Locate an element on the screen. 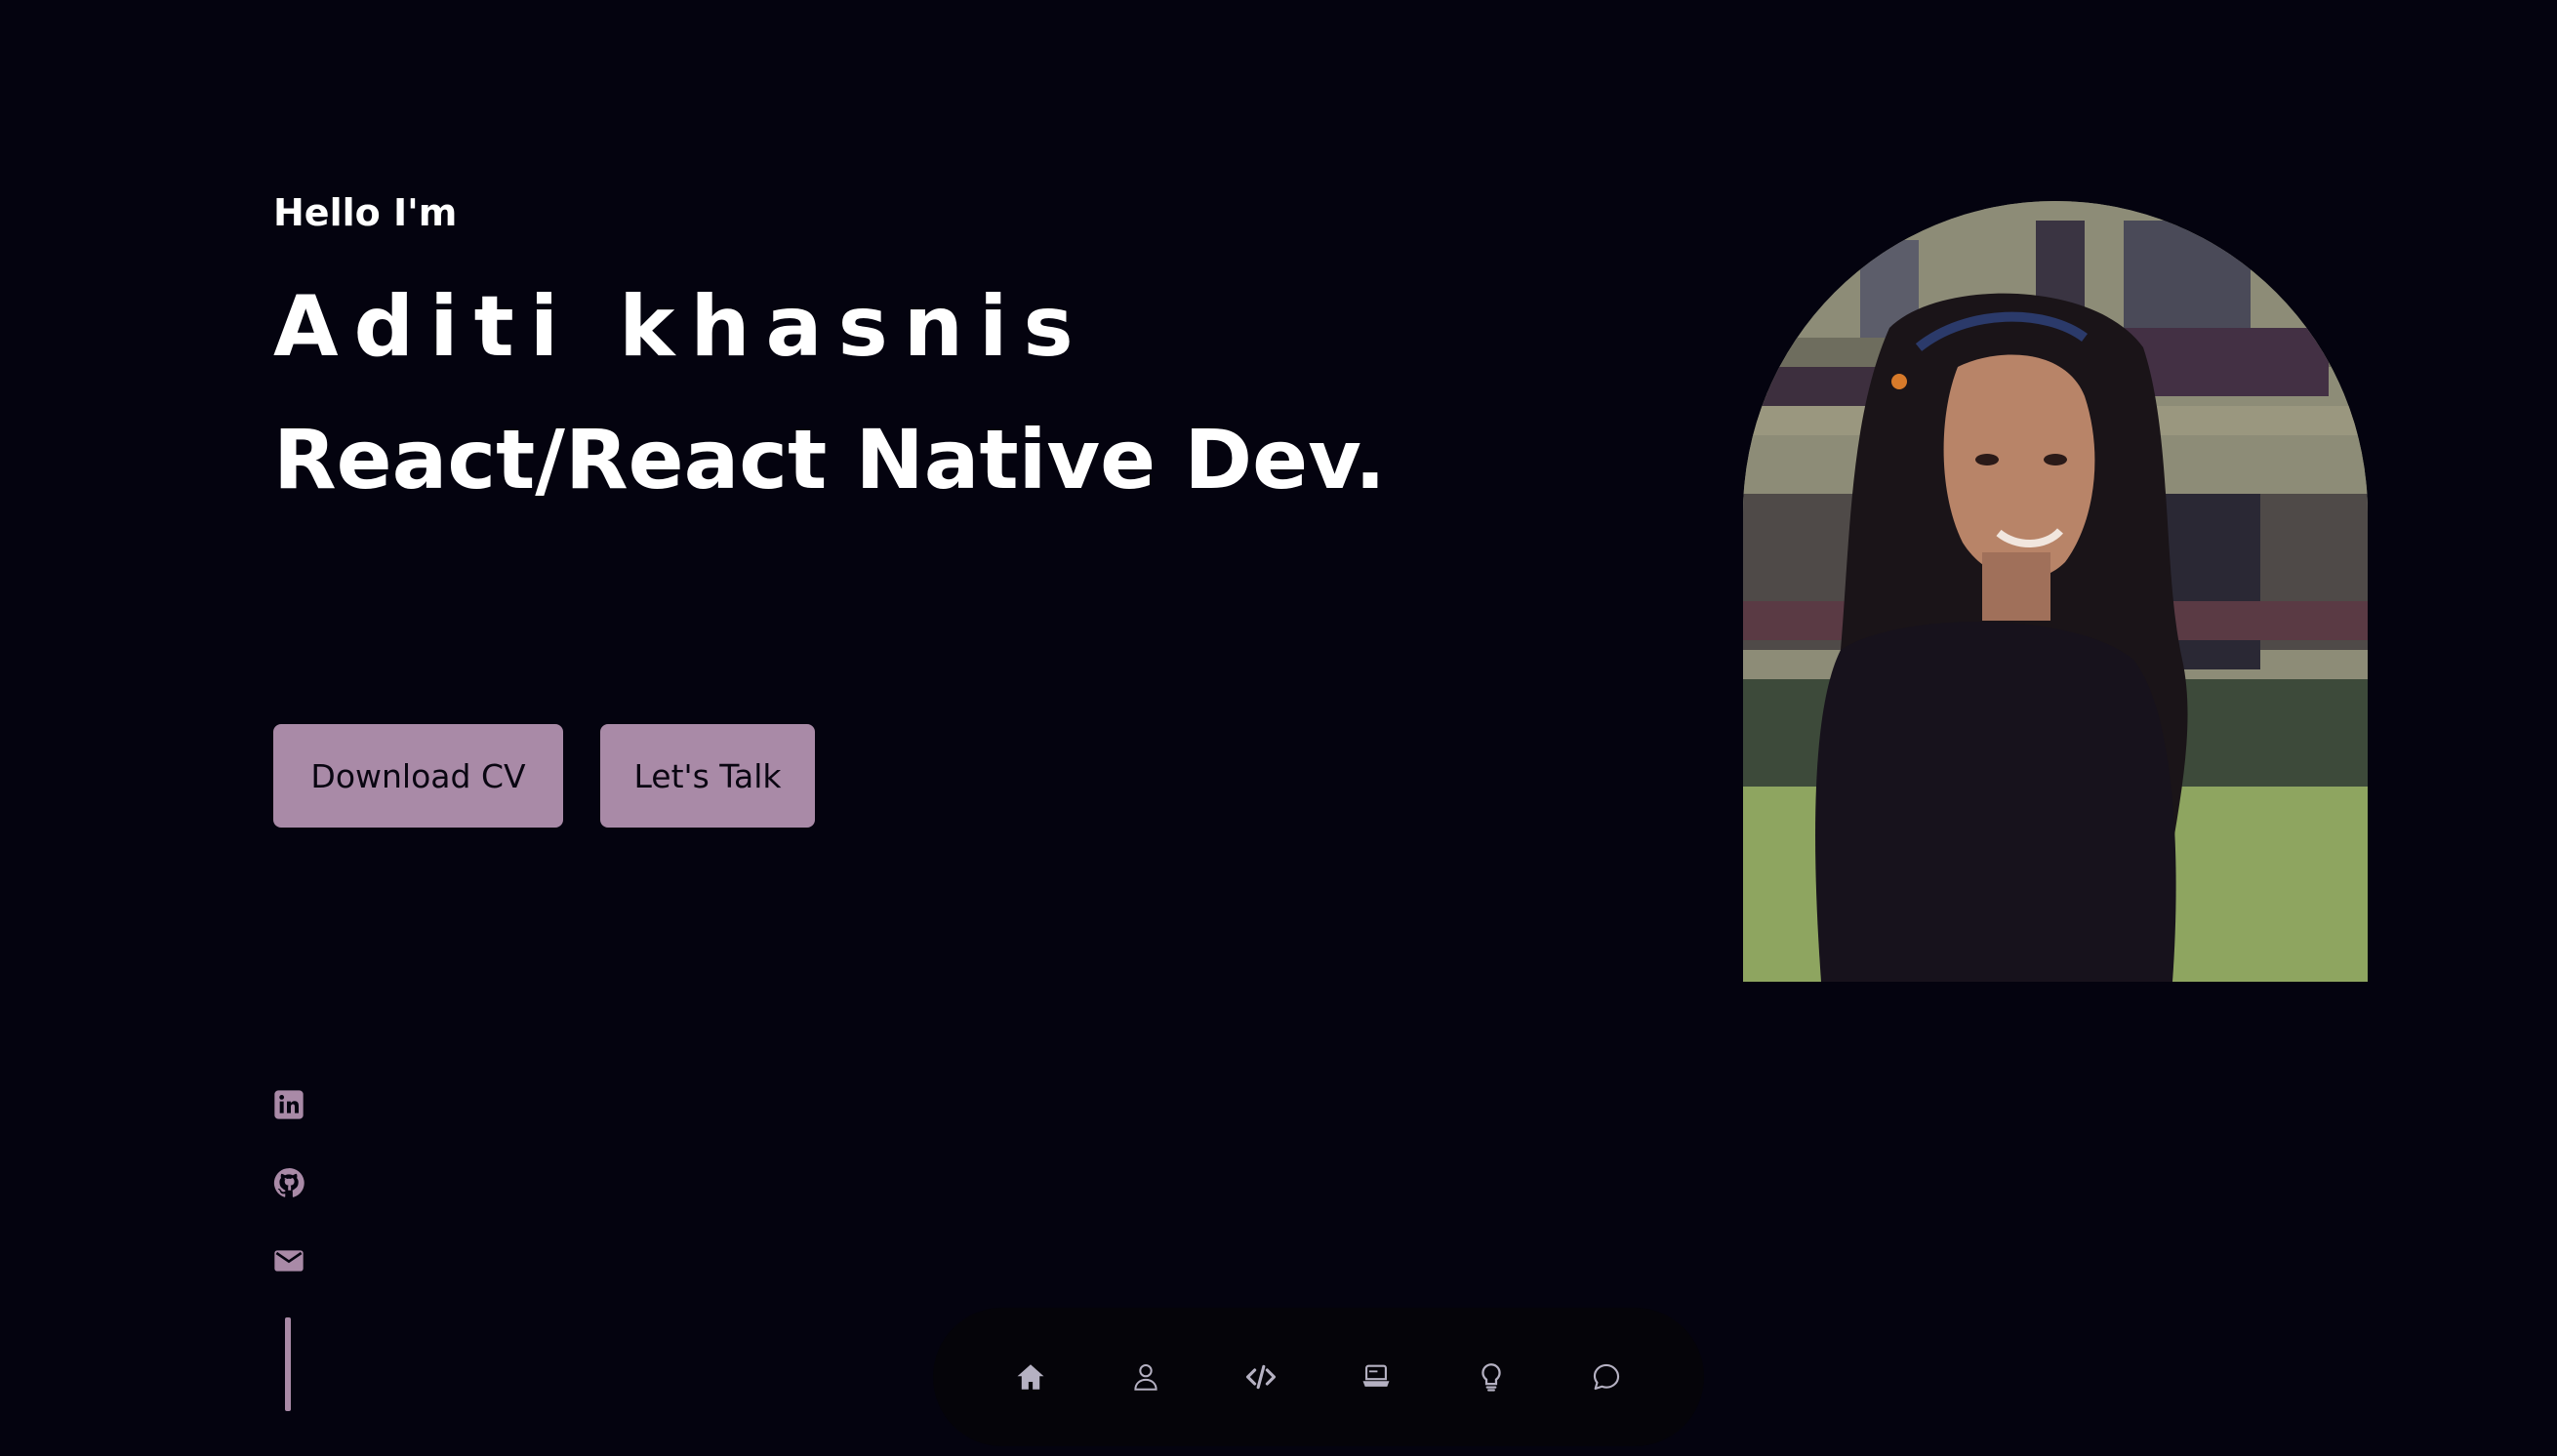  profile-photo-image is located at coordinates (2055, 591).